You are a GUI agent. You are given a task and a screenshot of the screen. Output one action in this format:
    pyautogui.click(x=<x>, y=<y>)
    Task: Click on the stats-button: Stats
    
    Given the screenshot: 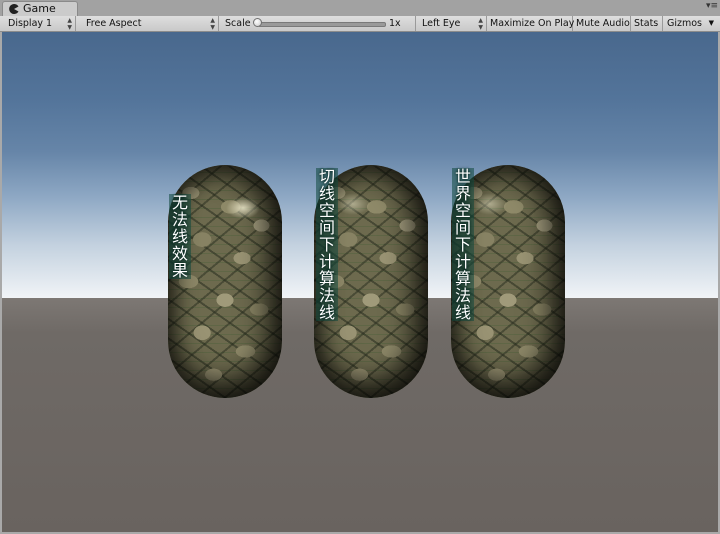 What is the action you would take?
    pyautogui.click(x=647, y=23)
    